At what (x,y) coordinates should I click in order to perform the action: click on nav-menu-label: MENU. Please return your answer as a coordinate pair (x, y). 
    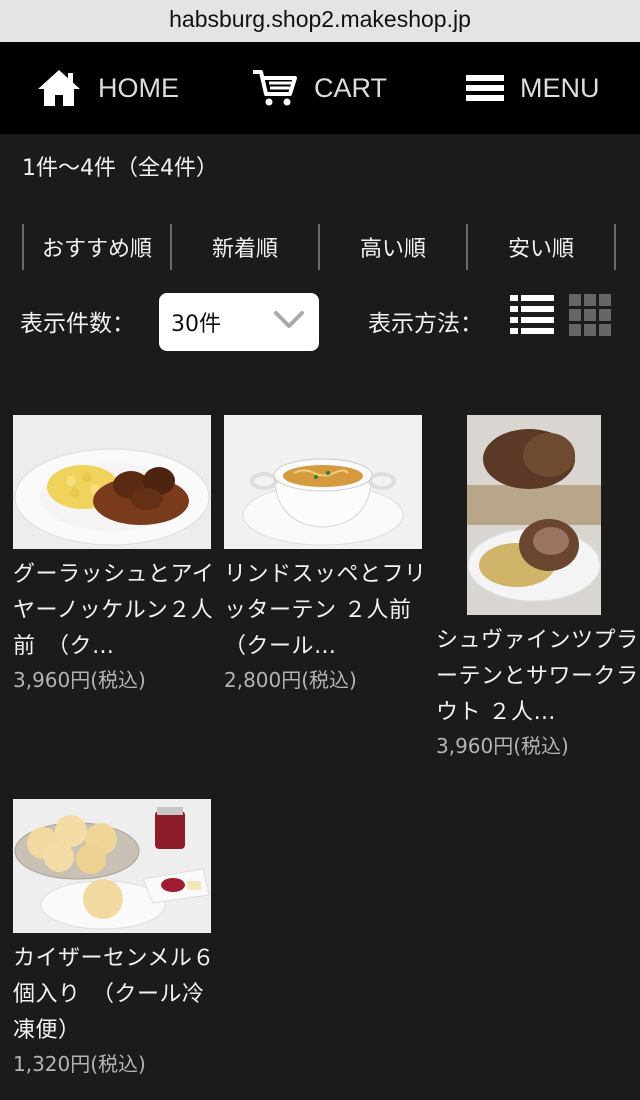
    Looking at the image, I should click on (560, 87).